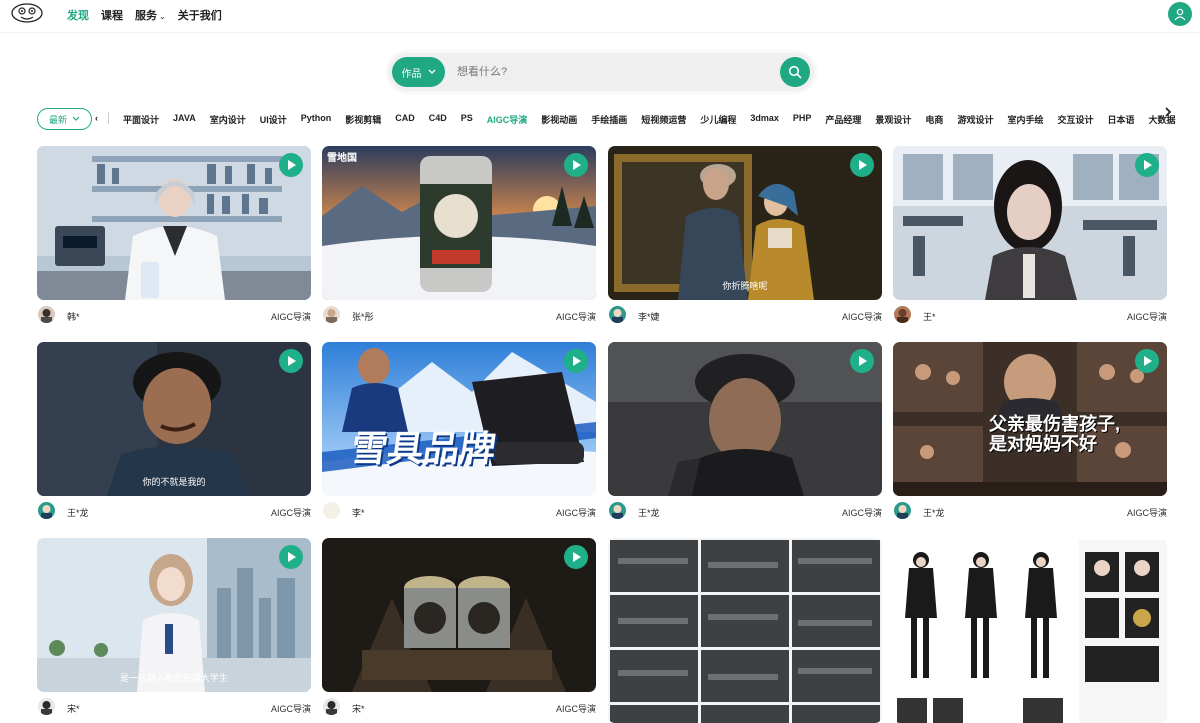 Image resolution: width=1200 pixels, height=723 pixels. Describe the element at coordinates (184, 119) in the screenshot. I see `category-item: JAVA` at that location.